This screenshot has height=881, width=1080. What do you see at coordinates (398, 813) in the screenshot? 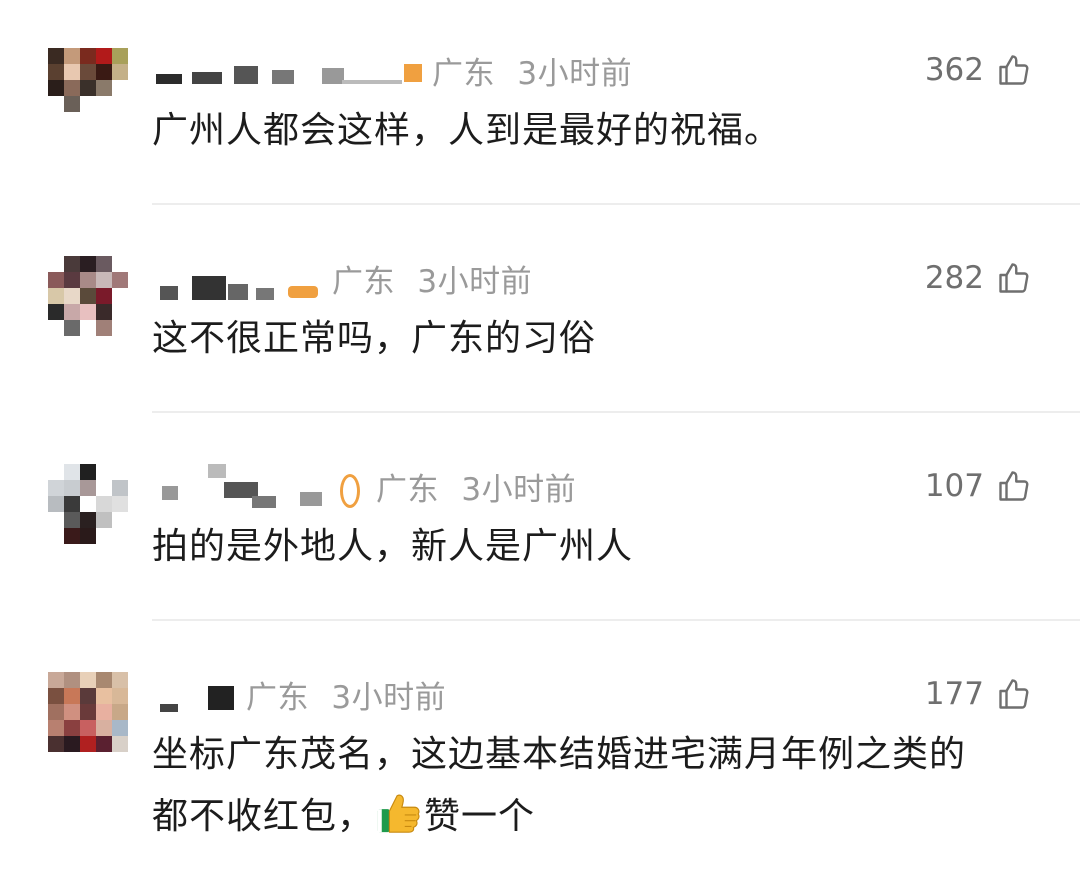
I see `thumbs-up-emoji-icon` at bounding box center [398, 813].